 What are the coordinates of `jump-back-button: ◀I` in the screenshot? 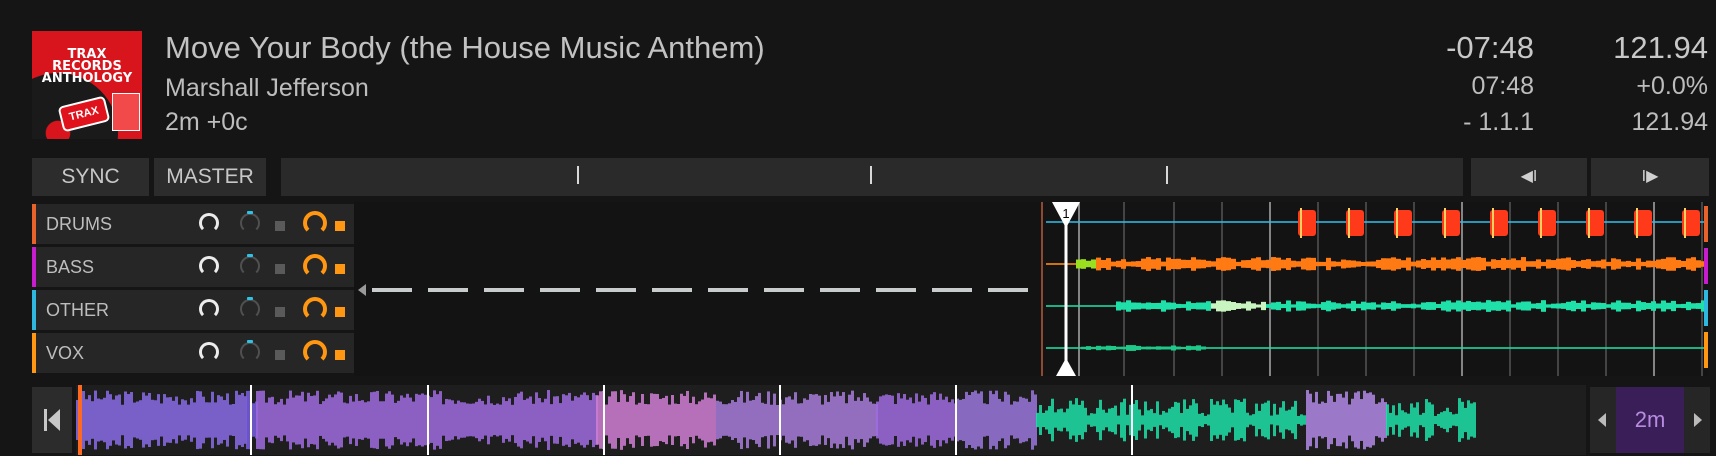 It's located at (1529, 177).